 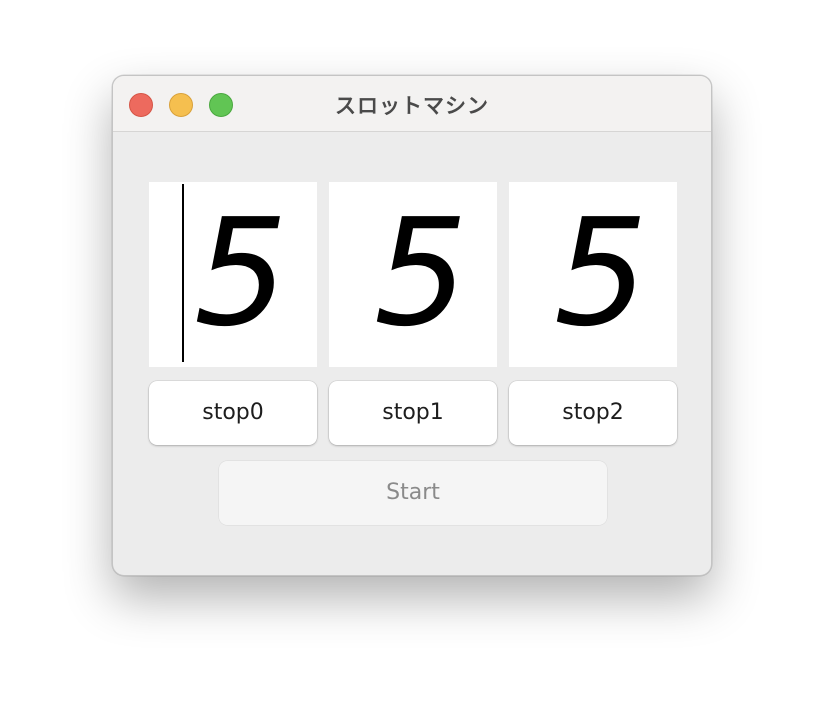 What do you see at coordinates (593, 413) in the screenshot?
I see `stop2-button: stop2` at bounding box center [593, 413].